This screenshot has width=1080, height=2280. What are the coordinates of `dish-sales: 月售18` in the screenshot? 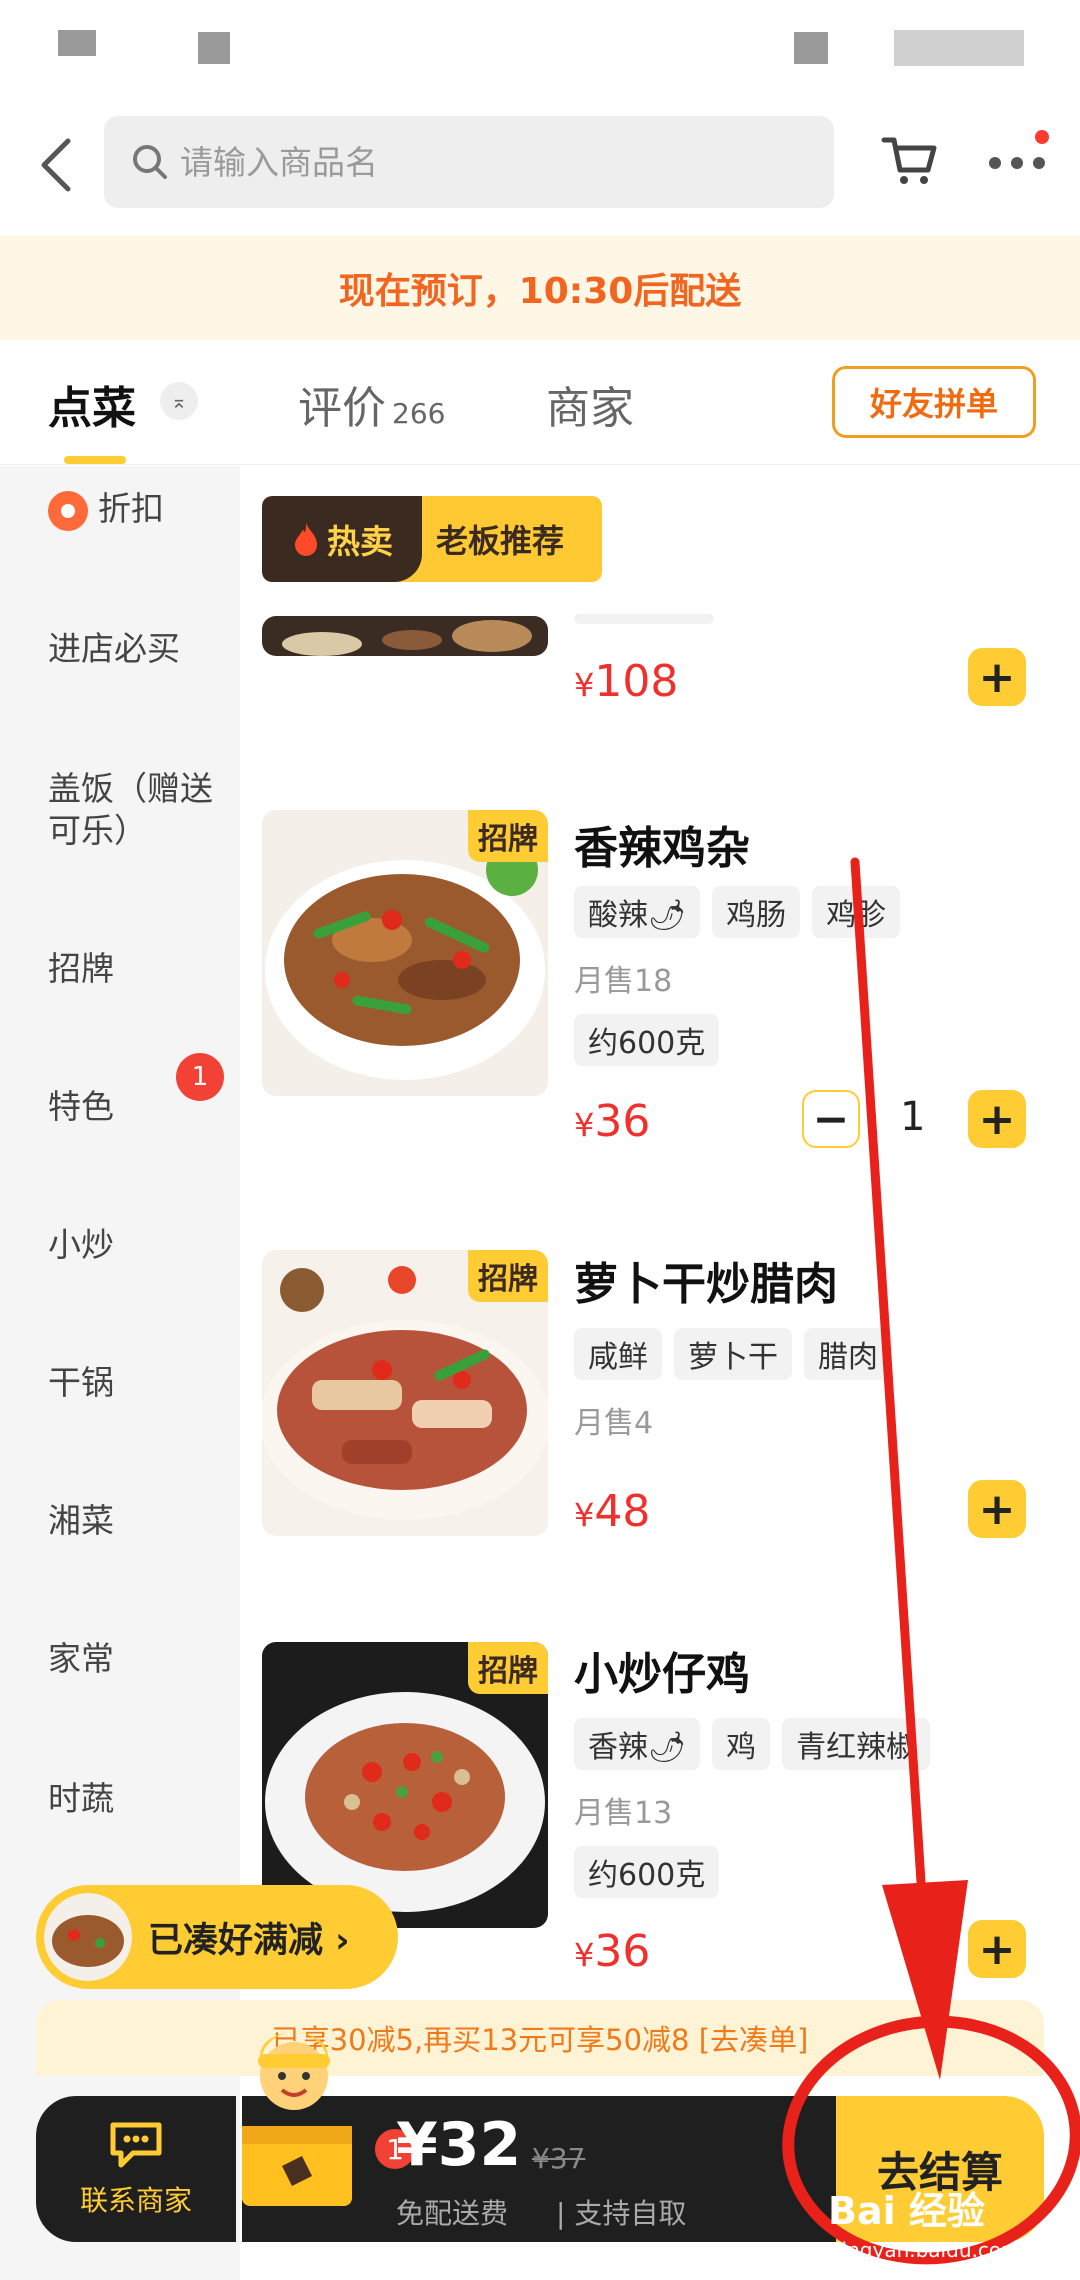 It's located at (623, 981).